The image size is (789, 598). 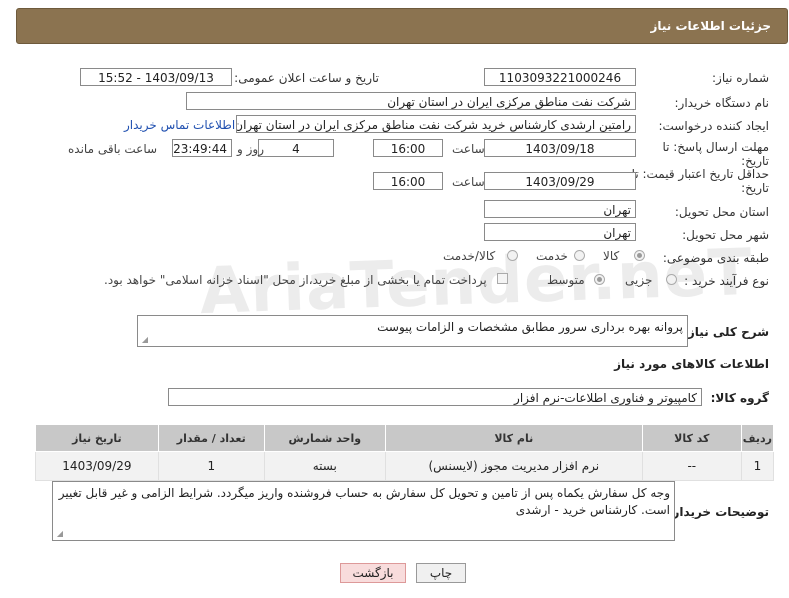 What do you see at coordinates (560, 232) in the screenshot?
I see `city-field: تهران` at bounding box center [560, 232].